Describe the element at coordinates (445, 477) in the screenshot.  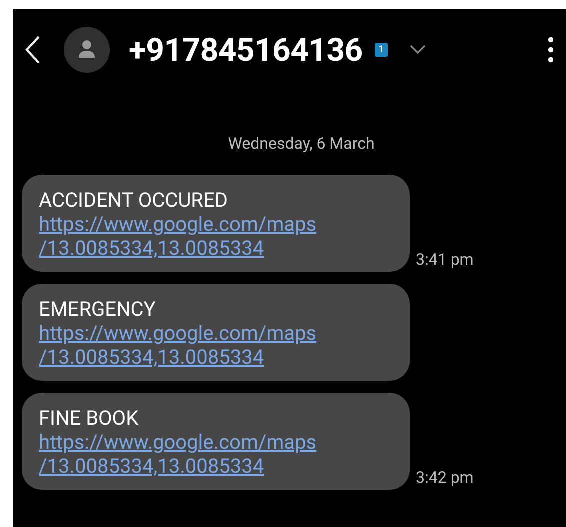
I see `message-time: 3:42 pm` at that location.